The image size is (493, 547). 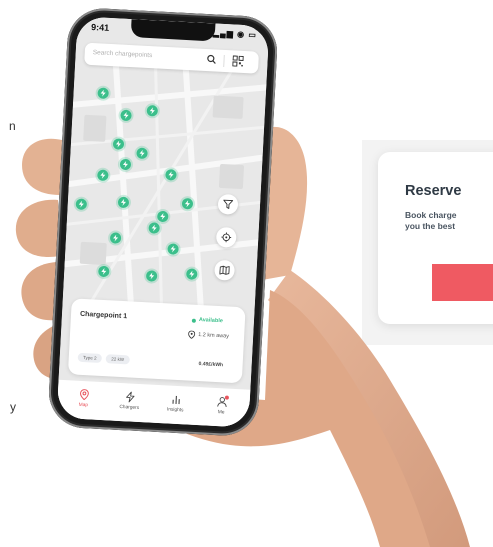 What do you see at coordinates (175, 410) in the screenshot?
I see `tab-label: Insights` at bounding box center [175, 410].